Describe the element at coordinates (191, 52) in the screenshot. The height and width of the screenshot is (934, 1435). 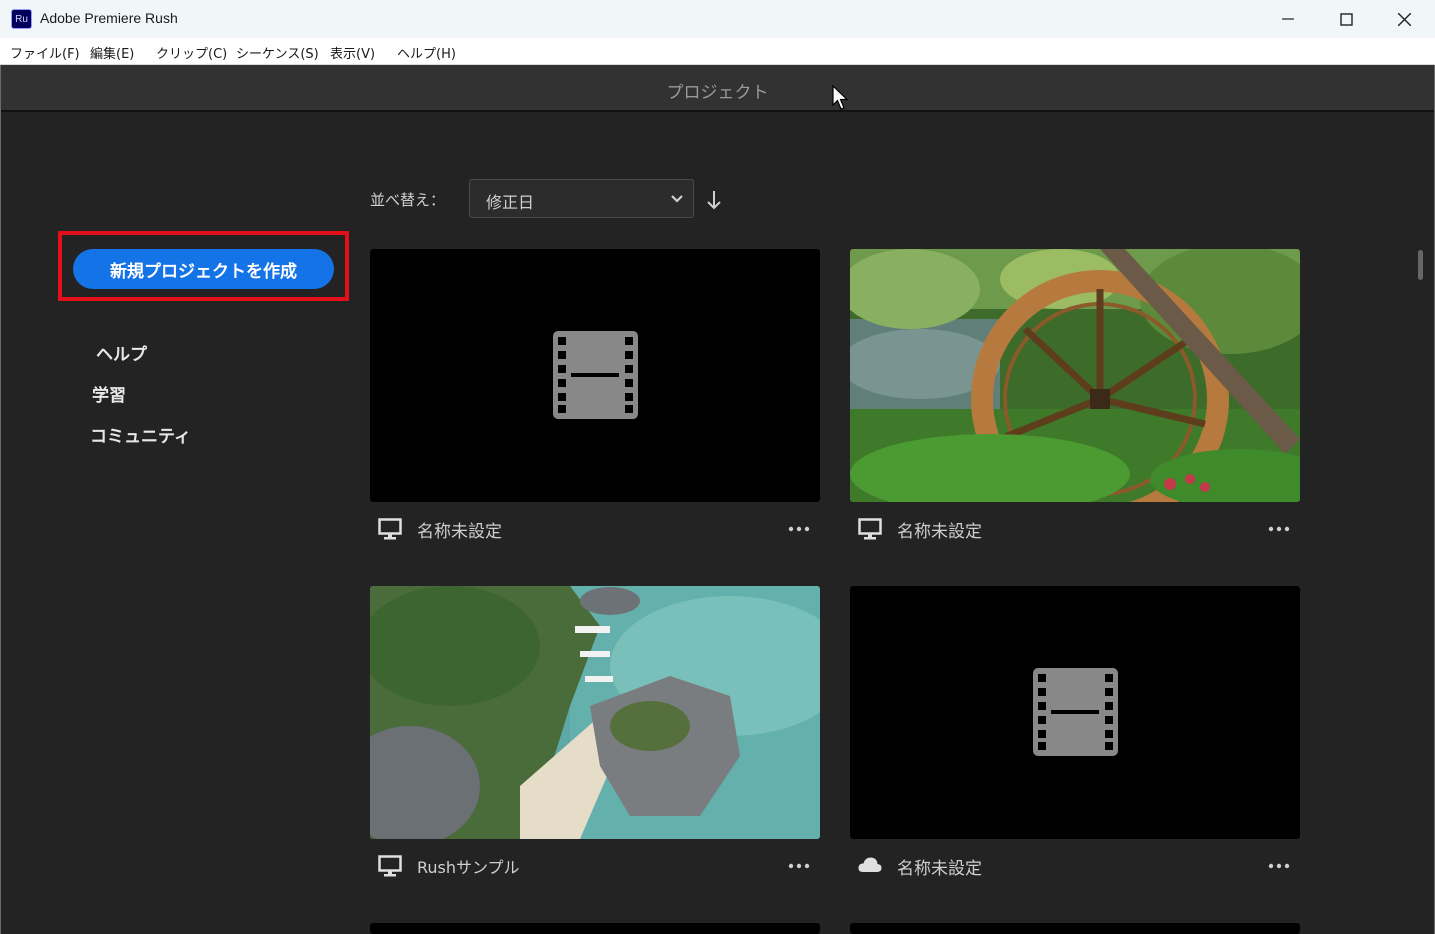
I see `menu-clip: クリップ(C)` at that location.